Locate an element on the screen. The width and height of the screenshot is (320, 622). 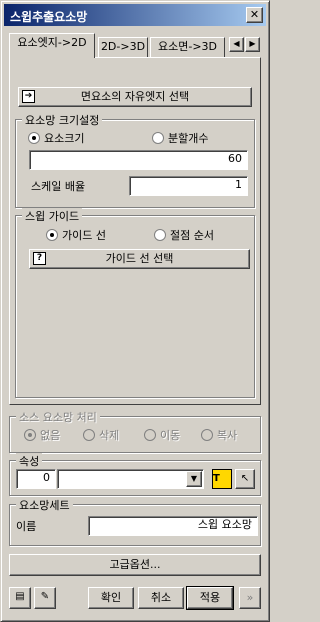
cursor-arrow-icon: ↖ is located at coordinates (245, 478).